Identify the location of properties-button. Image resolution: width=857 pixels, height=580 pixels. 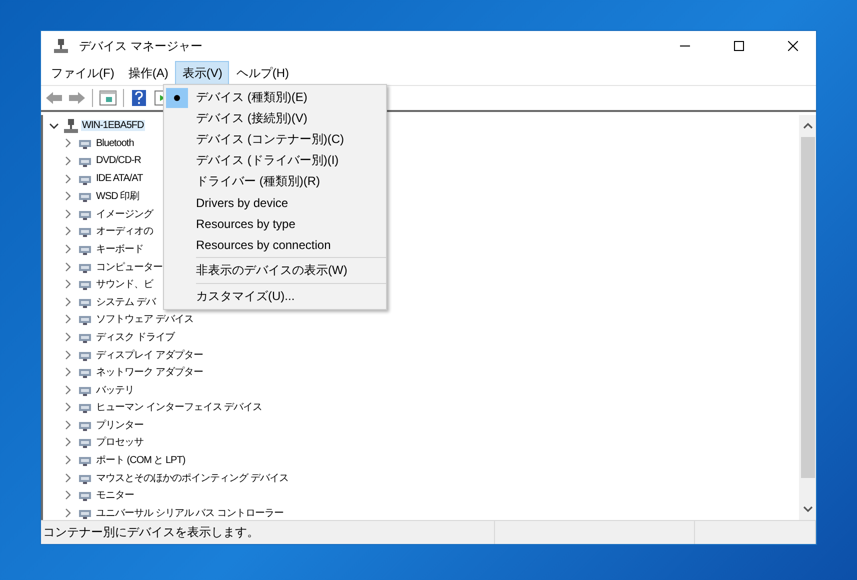
(108, 98).